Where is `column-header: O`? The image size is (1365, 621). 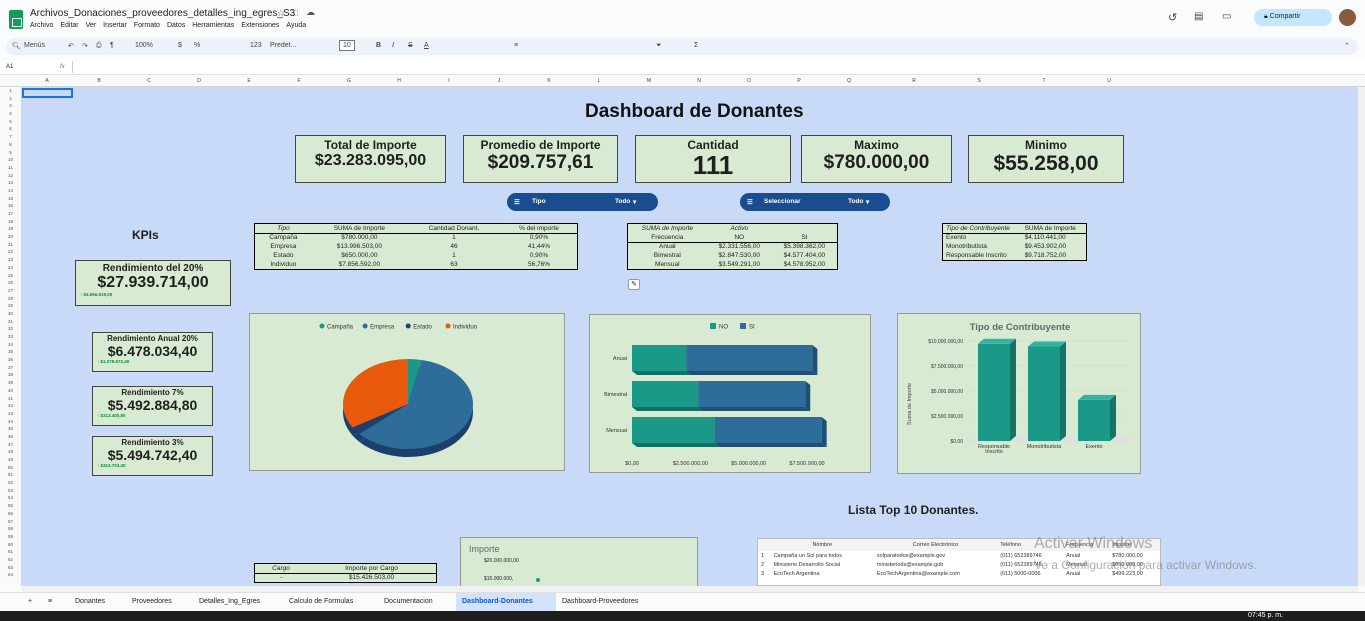
column-header: O is located at coordinates (749, 81).